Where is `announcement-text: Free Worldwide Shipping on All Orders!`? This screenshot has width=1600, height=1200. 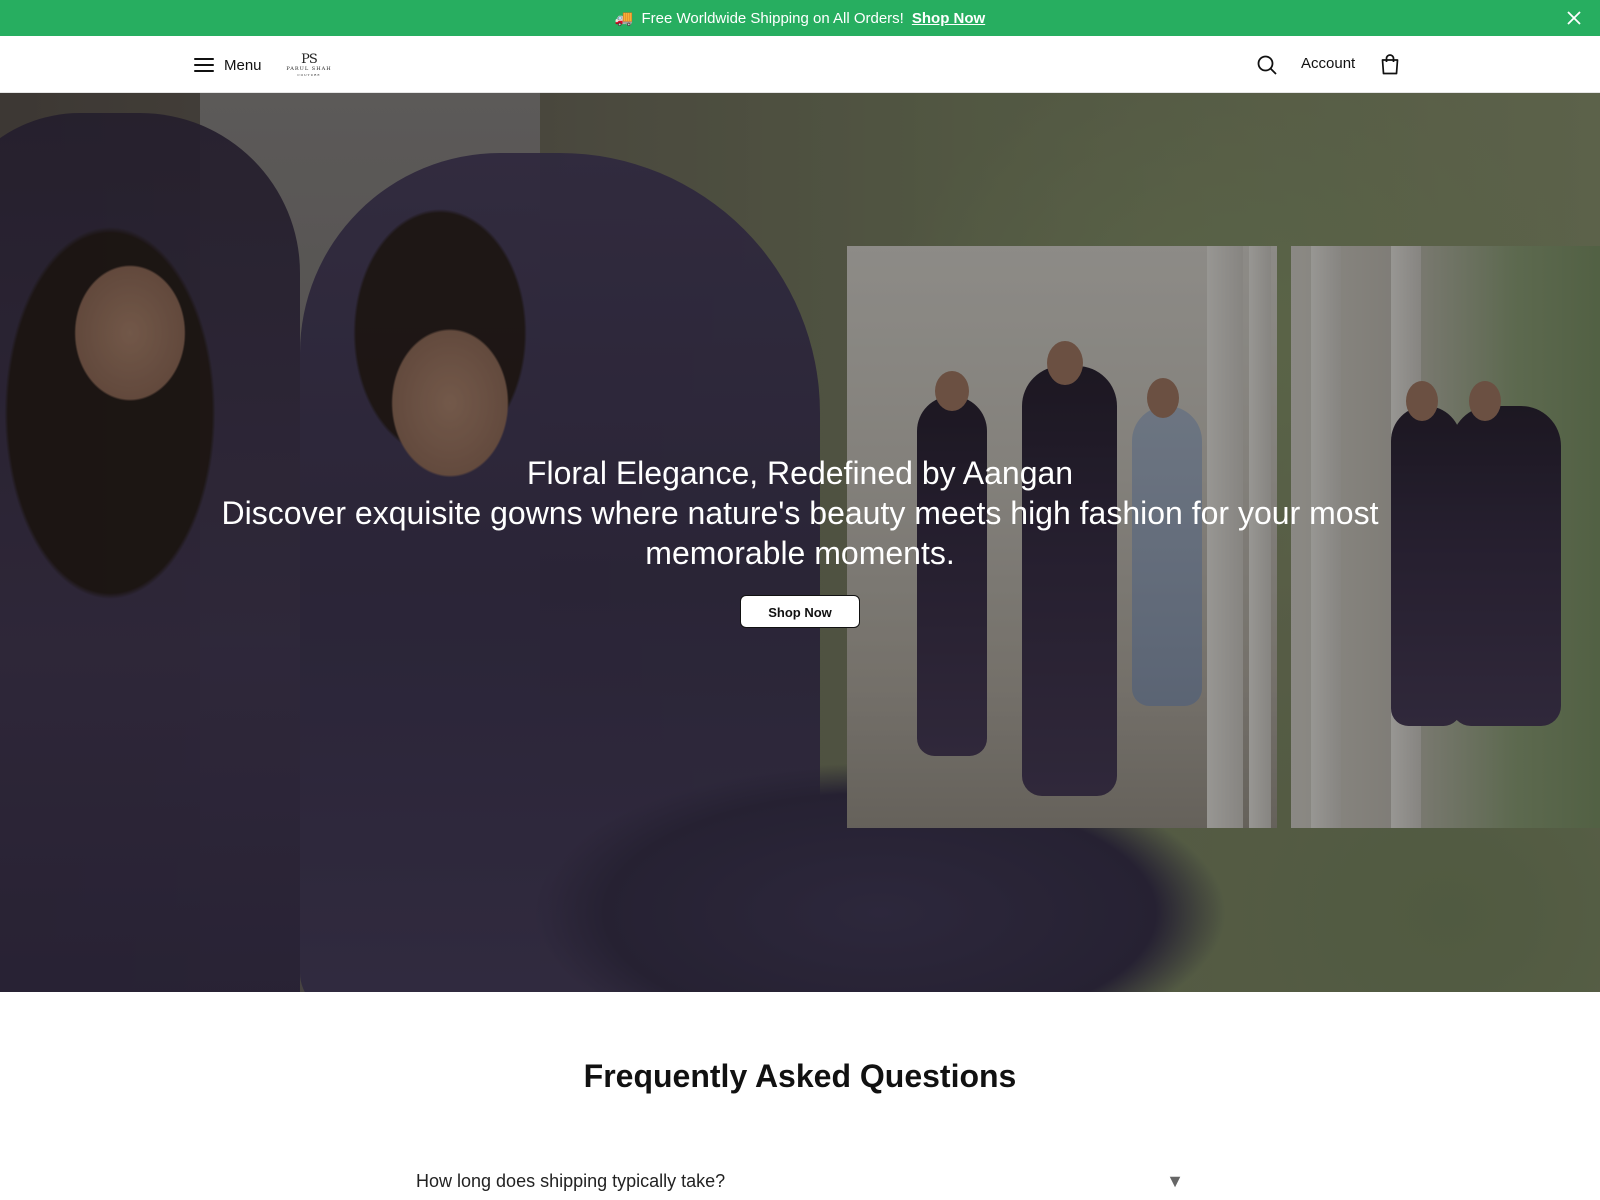
announcement-text: Free Worldwide Shipping on All Orders! is located at coordinates (772, 18).